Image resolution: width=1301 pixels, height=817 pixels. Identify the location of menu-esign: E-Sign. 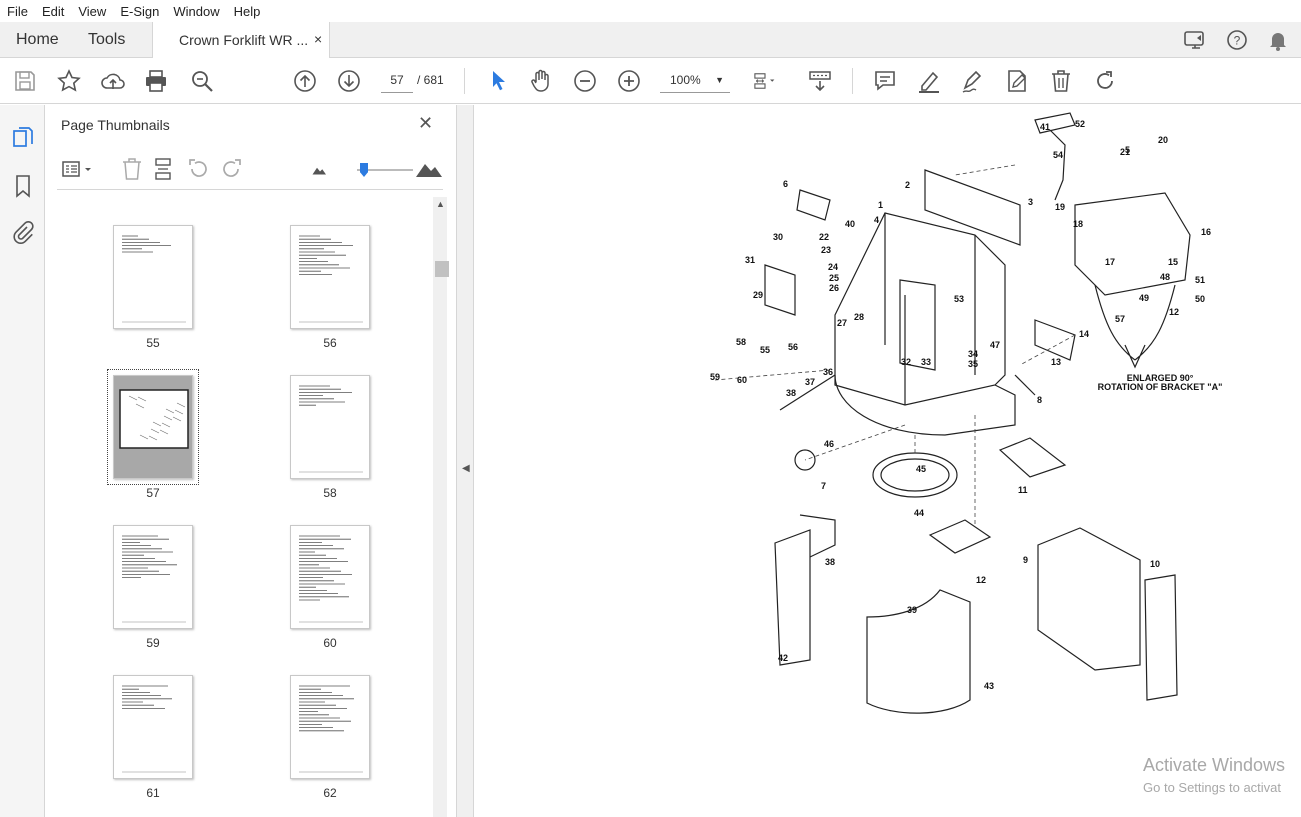
(139, 11).